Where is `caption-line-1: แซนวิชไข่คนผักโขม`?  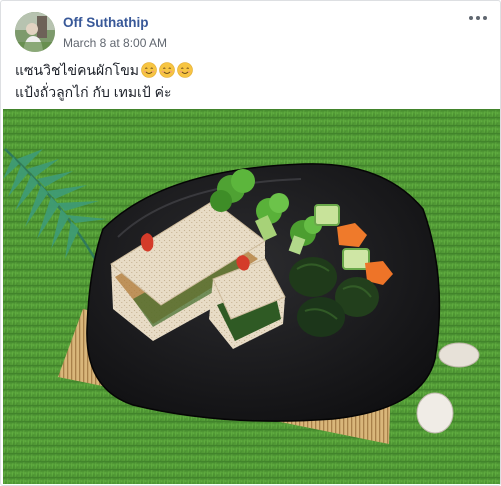 caption-line-1: แซนวิชไข่คนผักโขม is located at coordinates (250, 72).